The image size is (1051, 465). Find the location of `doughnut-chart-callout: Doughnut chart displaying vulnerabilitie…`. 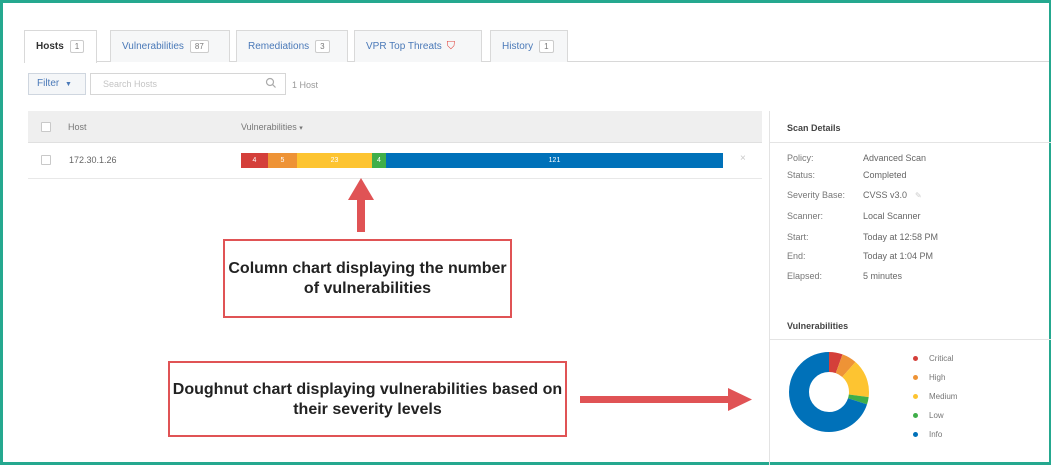

doughnut-chart-callout: Doughnut chart displaying vulnerabilitie… is located at coordinates (367, 399).